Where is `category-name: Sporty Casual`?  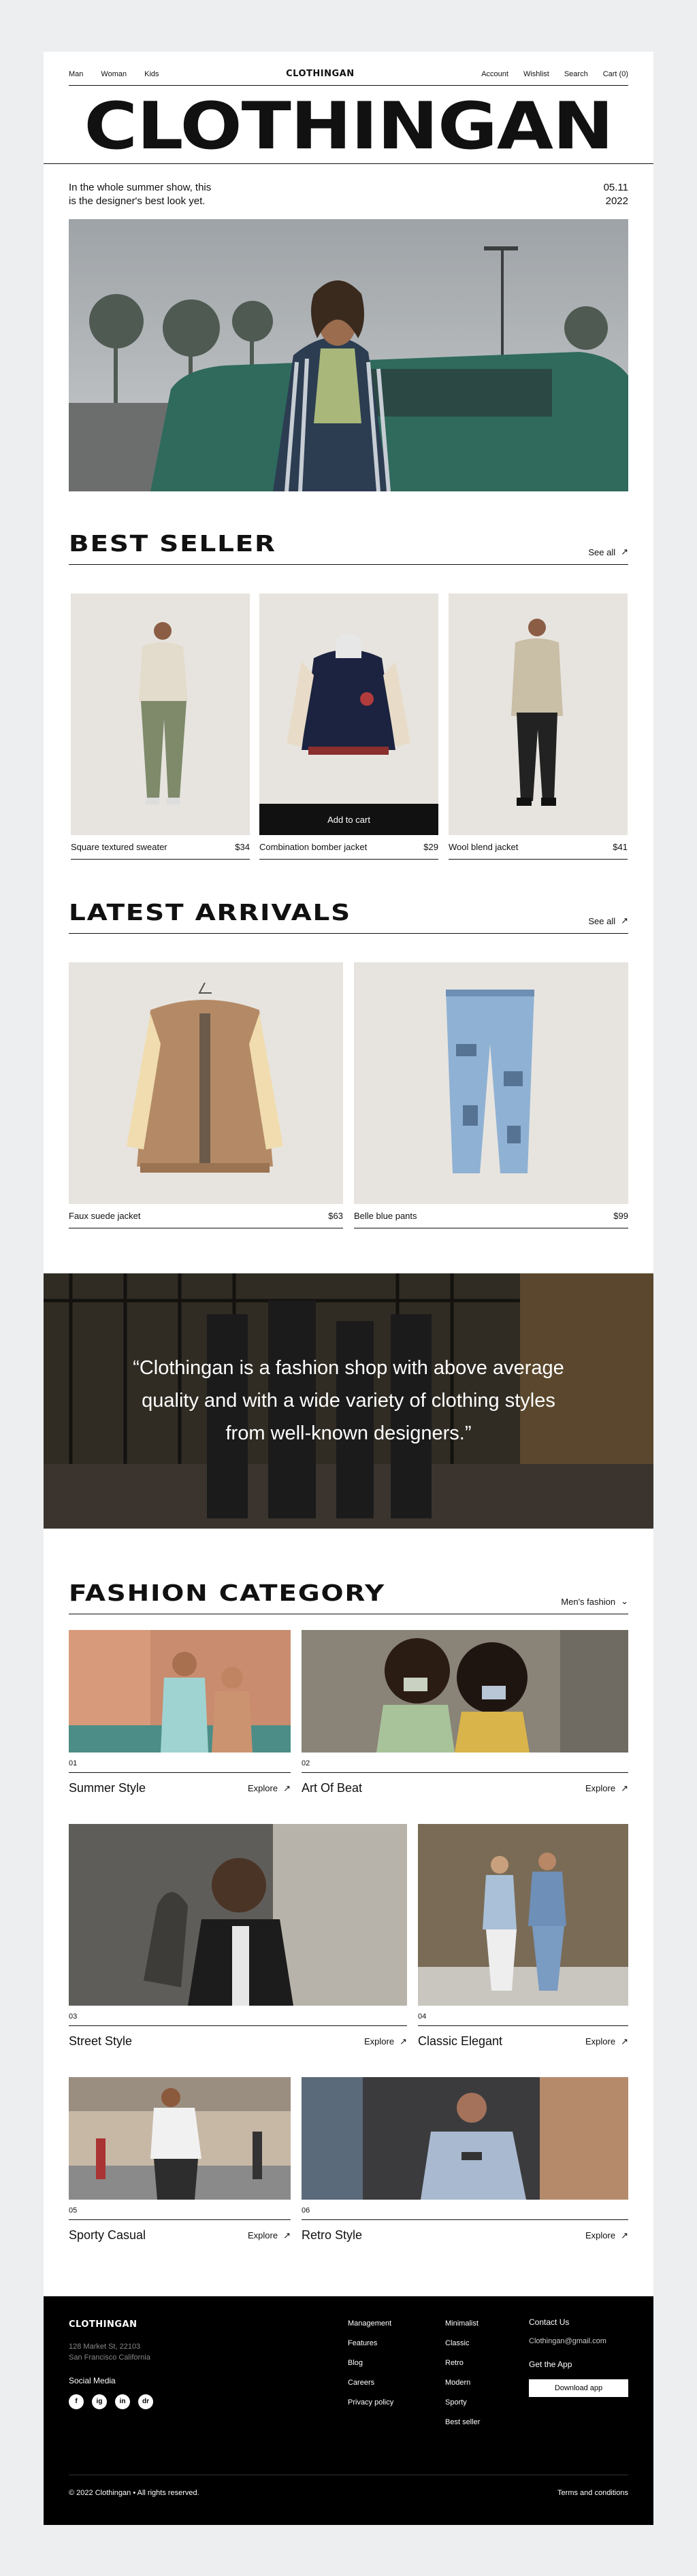
category-name: Sporty Casual is located at coordinates (107, 2235).